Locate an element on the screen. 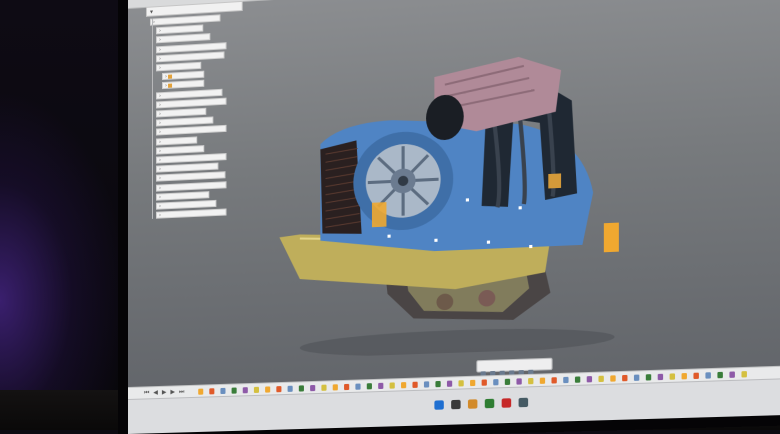 The height and width of the screenshot is (434, 780). navigation-bar is located at coordinates (514, 365).